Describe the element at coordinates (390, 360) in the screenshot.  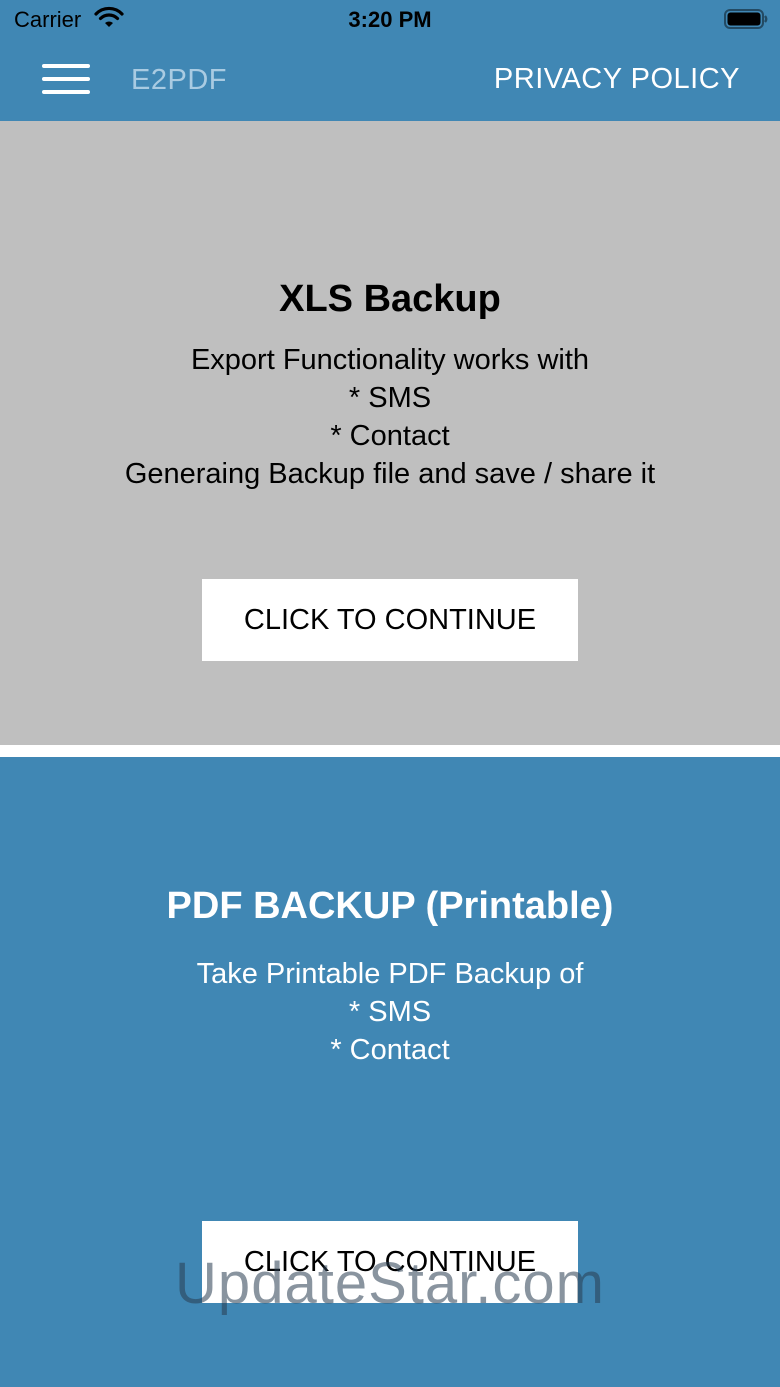
I see `xls-description-line: Export Functionality works with` at that location.